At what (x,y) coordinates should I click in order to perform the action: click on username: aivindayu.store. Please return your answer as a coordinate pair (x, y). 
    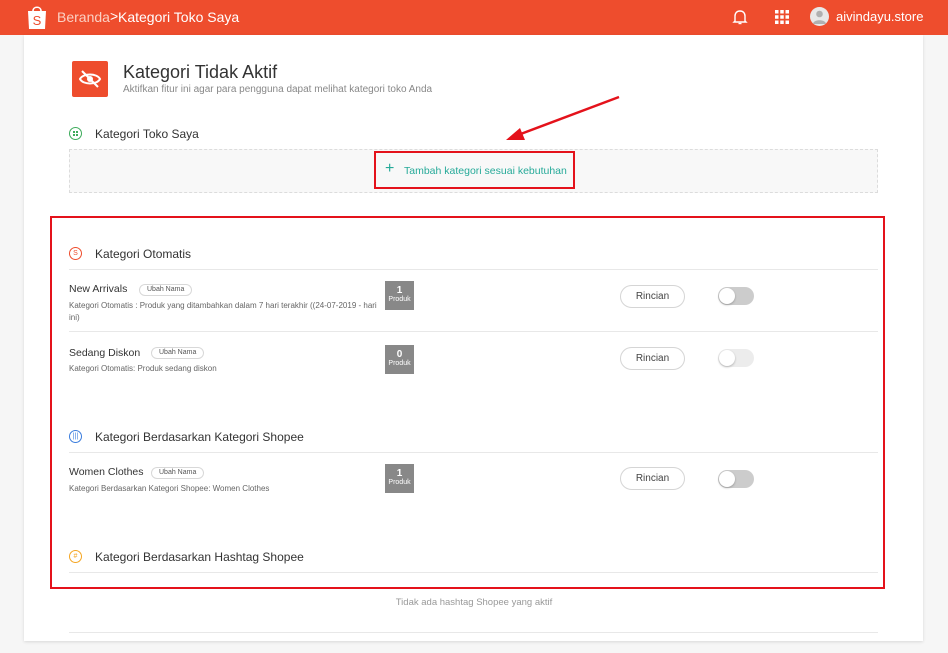
    Looking at the image, I should click on (879, 16).